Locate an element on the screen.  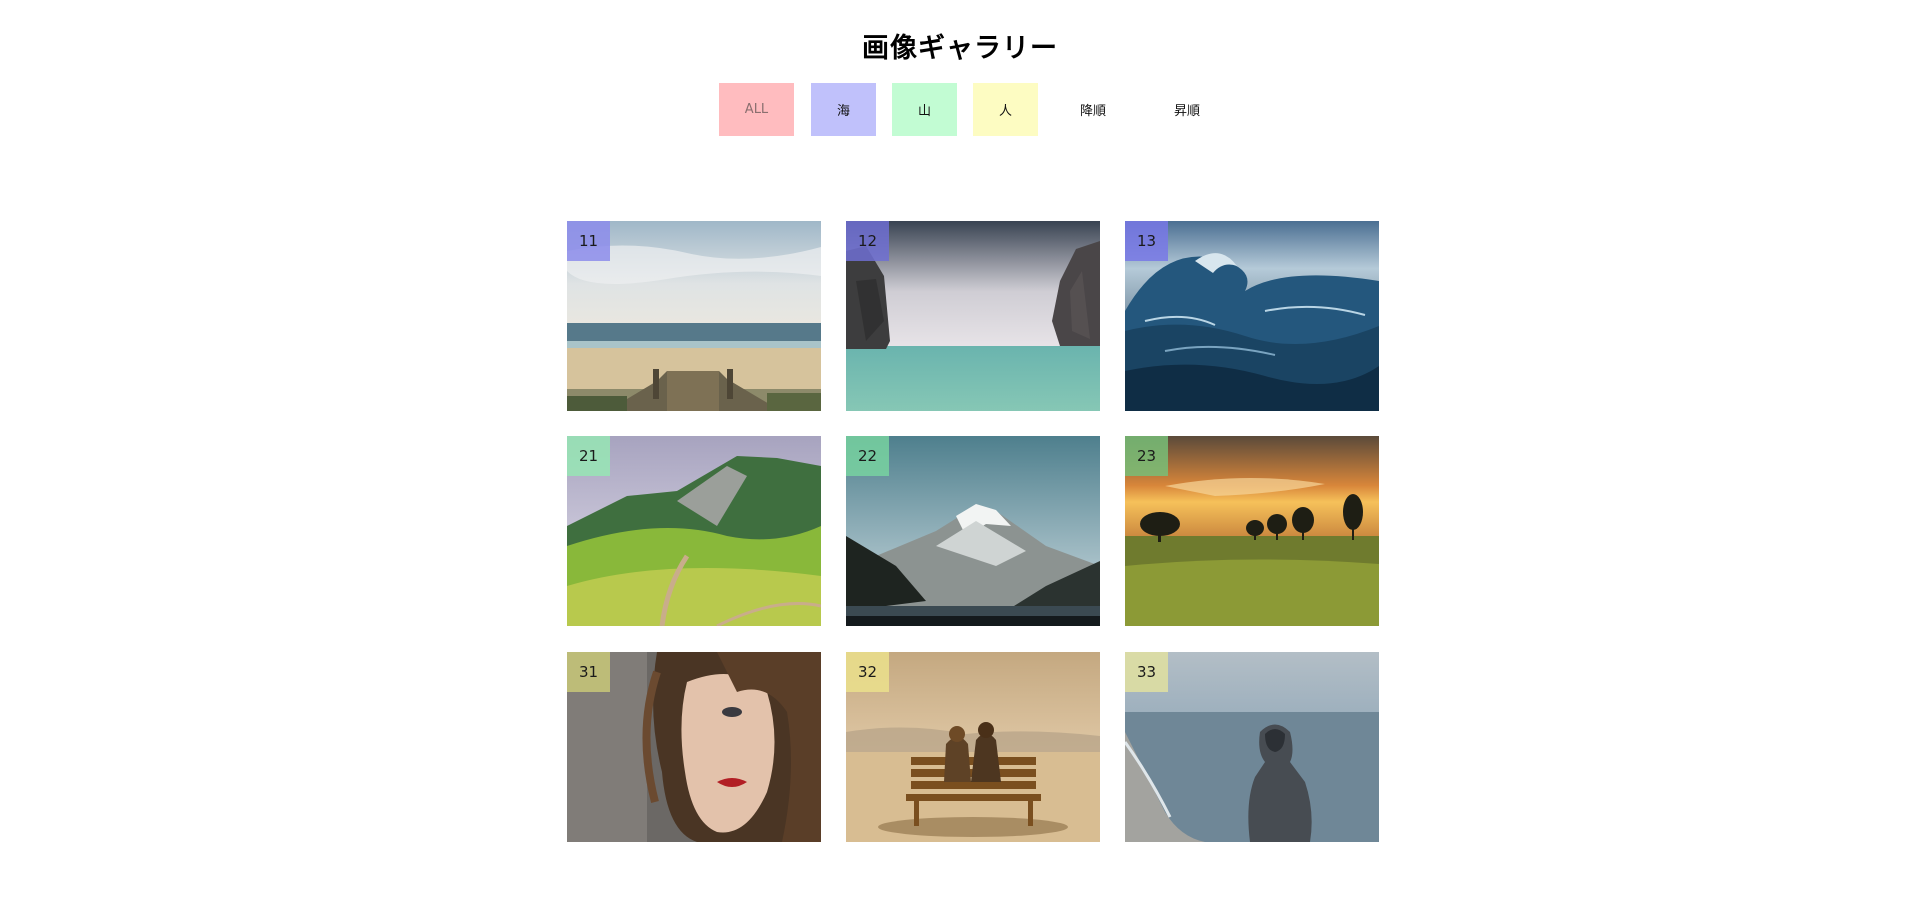
gallery-item: 22 is located at coordinates (973, 531).